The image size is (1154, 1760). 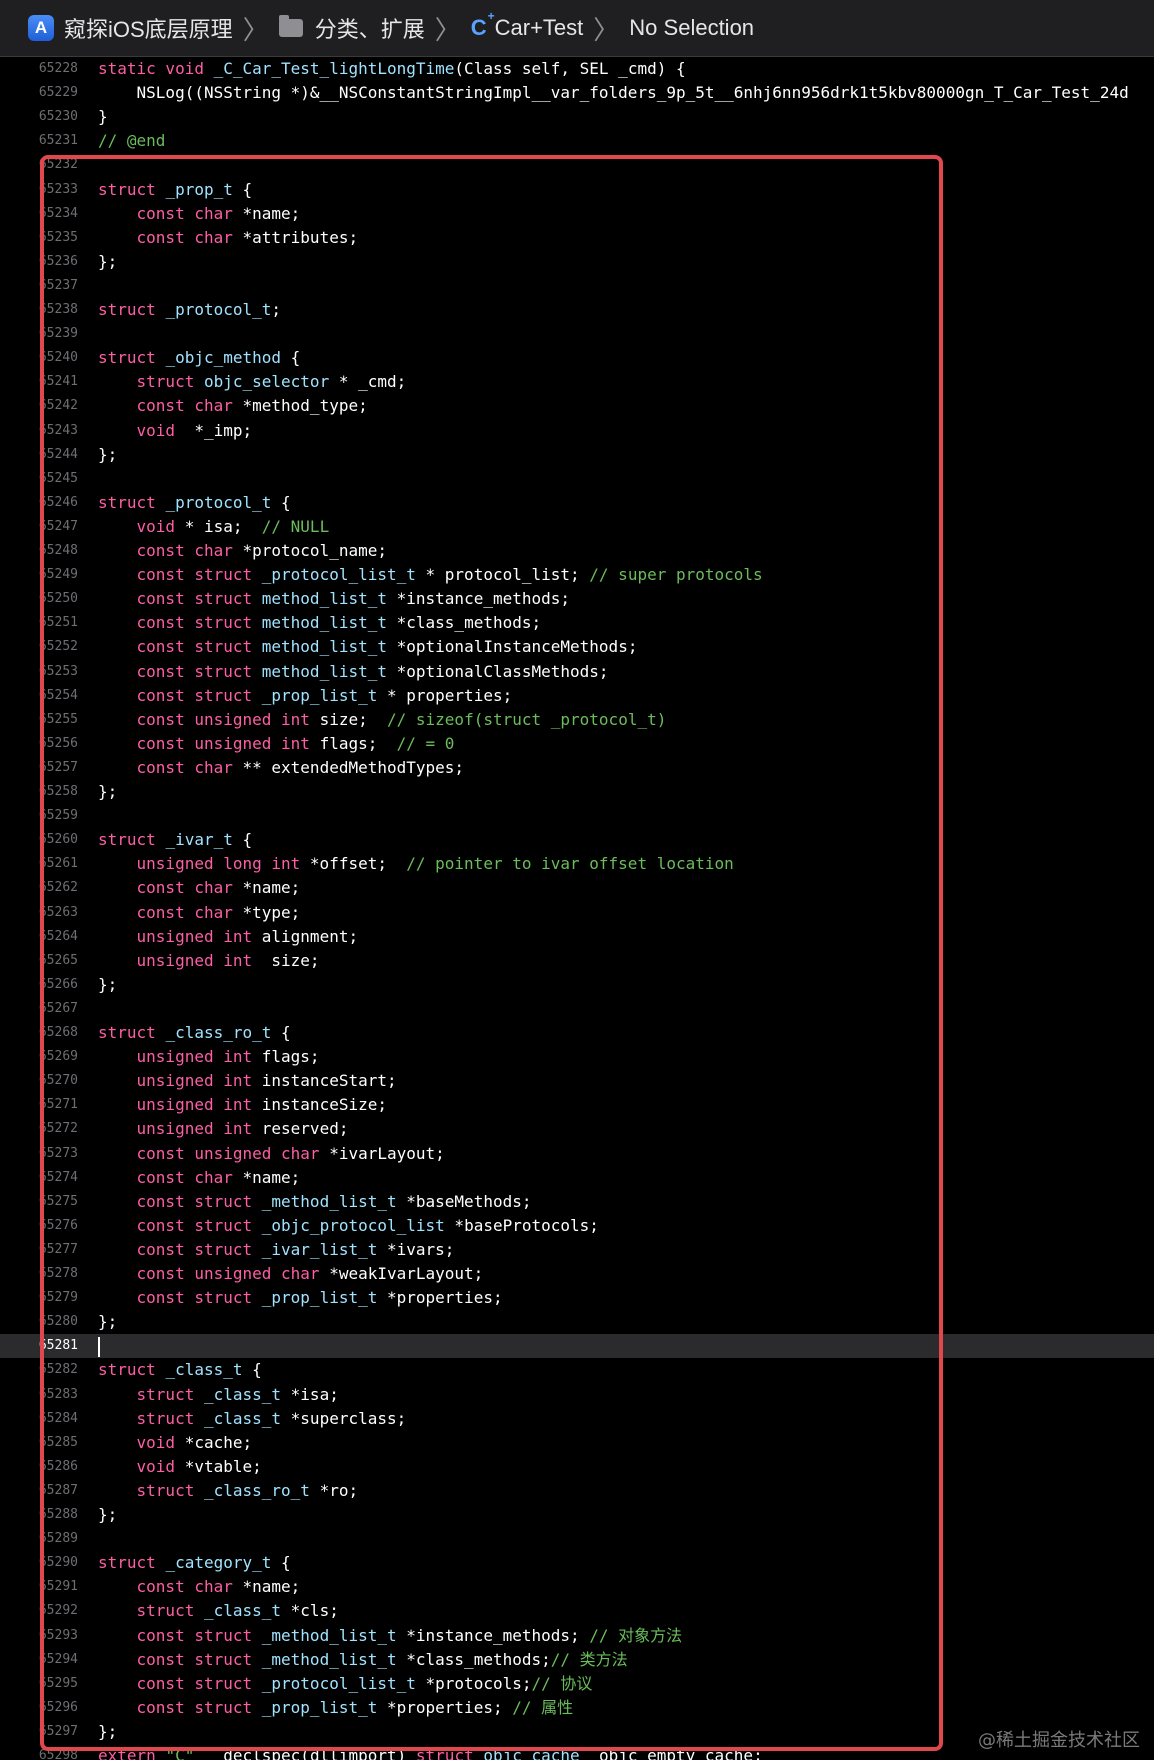 What do you see at coordinates (39, 1611) in the screenshot?
I see `line-number: 65292` at bounding box center [39, 1611].